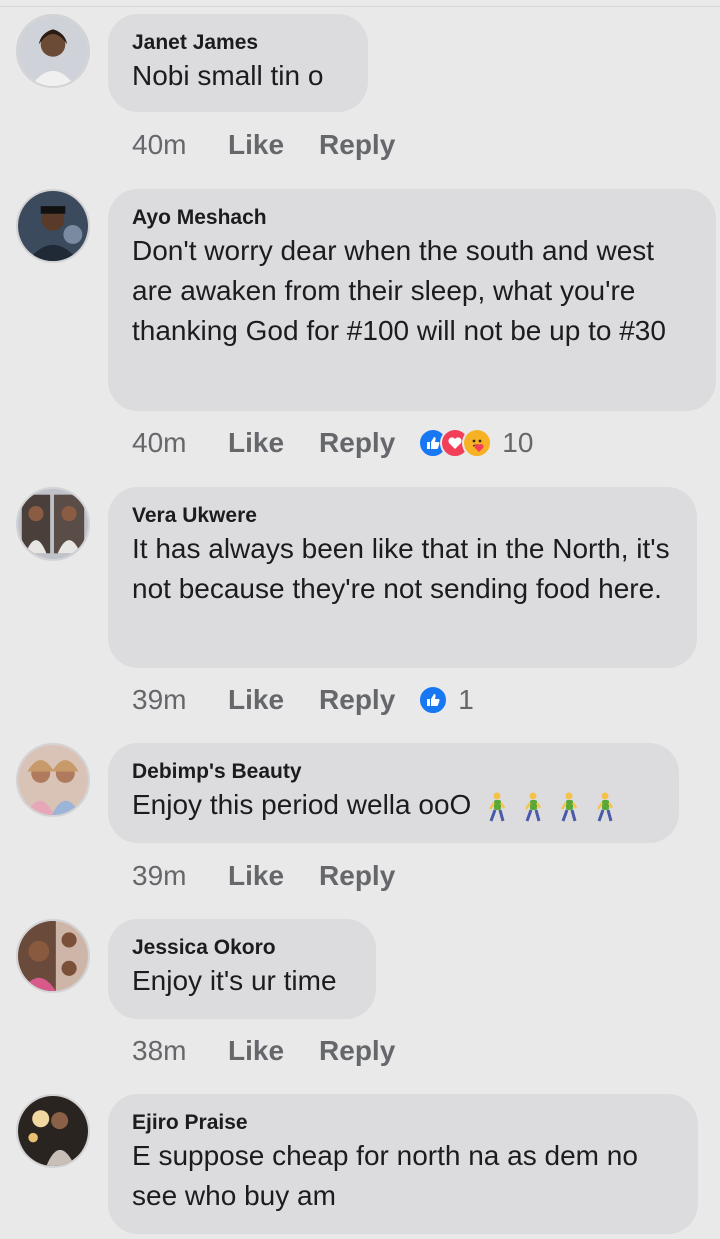 The height and width of the screenshot is (1239, 720). Describe the element at coordinates (303, 700) in the screenshot. I see `comment-actions: 39m Like Reply 1` at that location.